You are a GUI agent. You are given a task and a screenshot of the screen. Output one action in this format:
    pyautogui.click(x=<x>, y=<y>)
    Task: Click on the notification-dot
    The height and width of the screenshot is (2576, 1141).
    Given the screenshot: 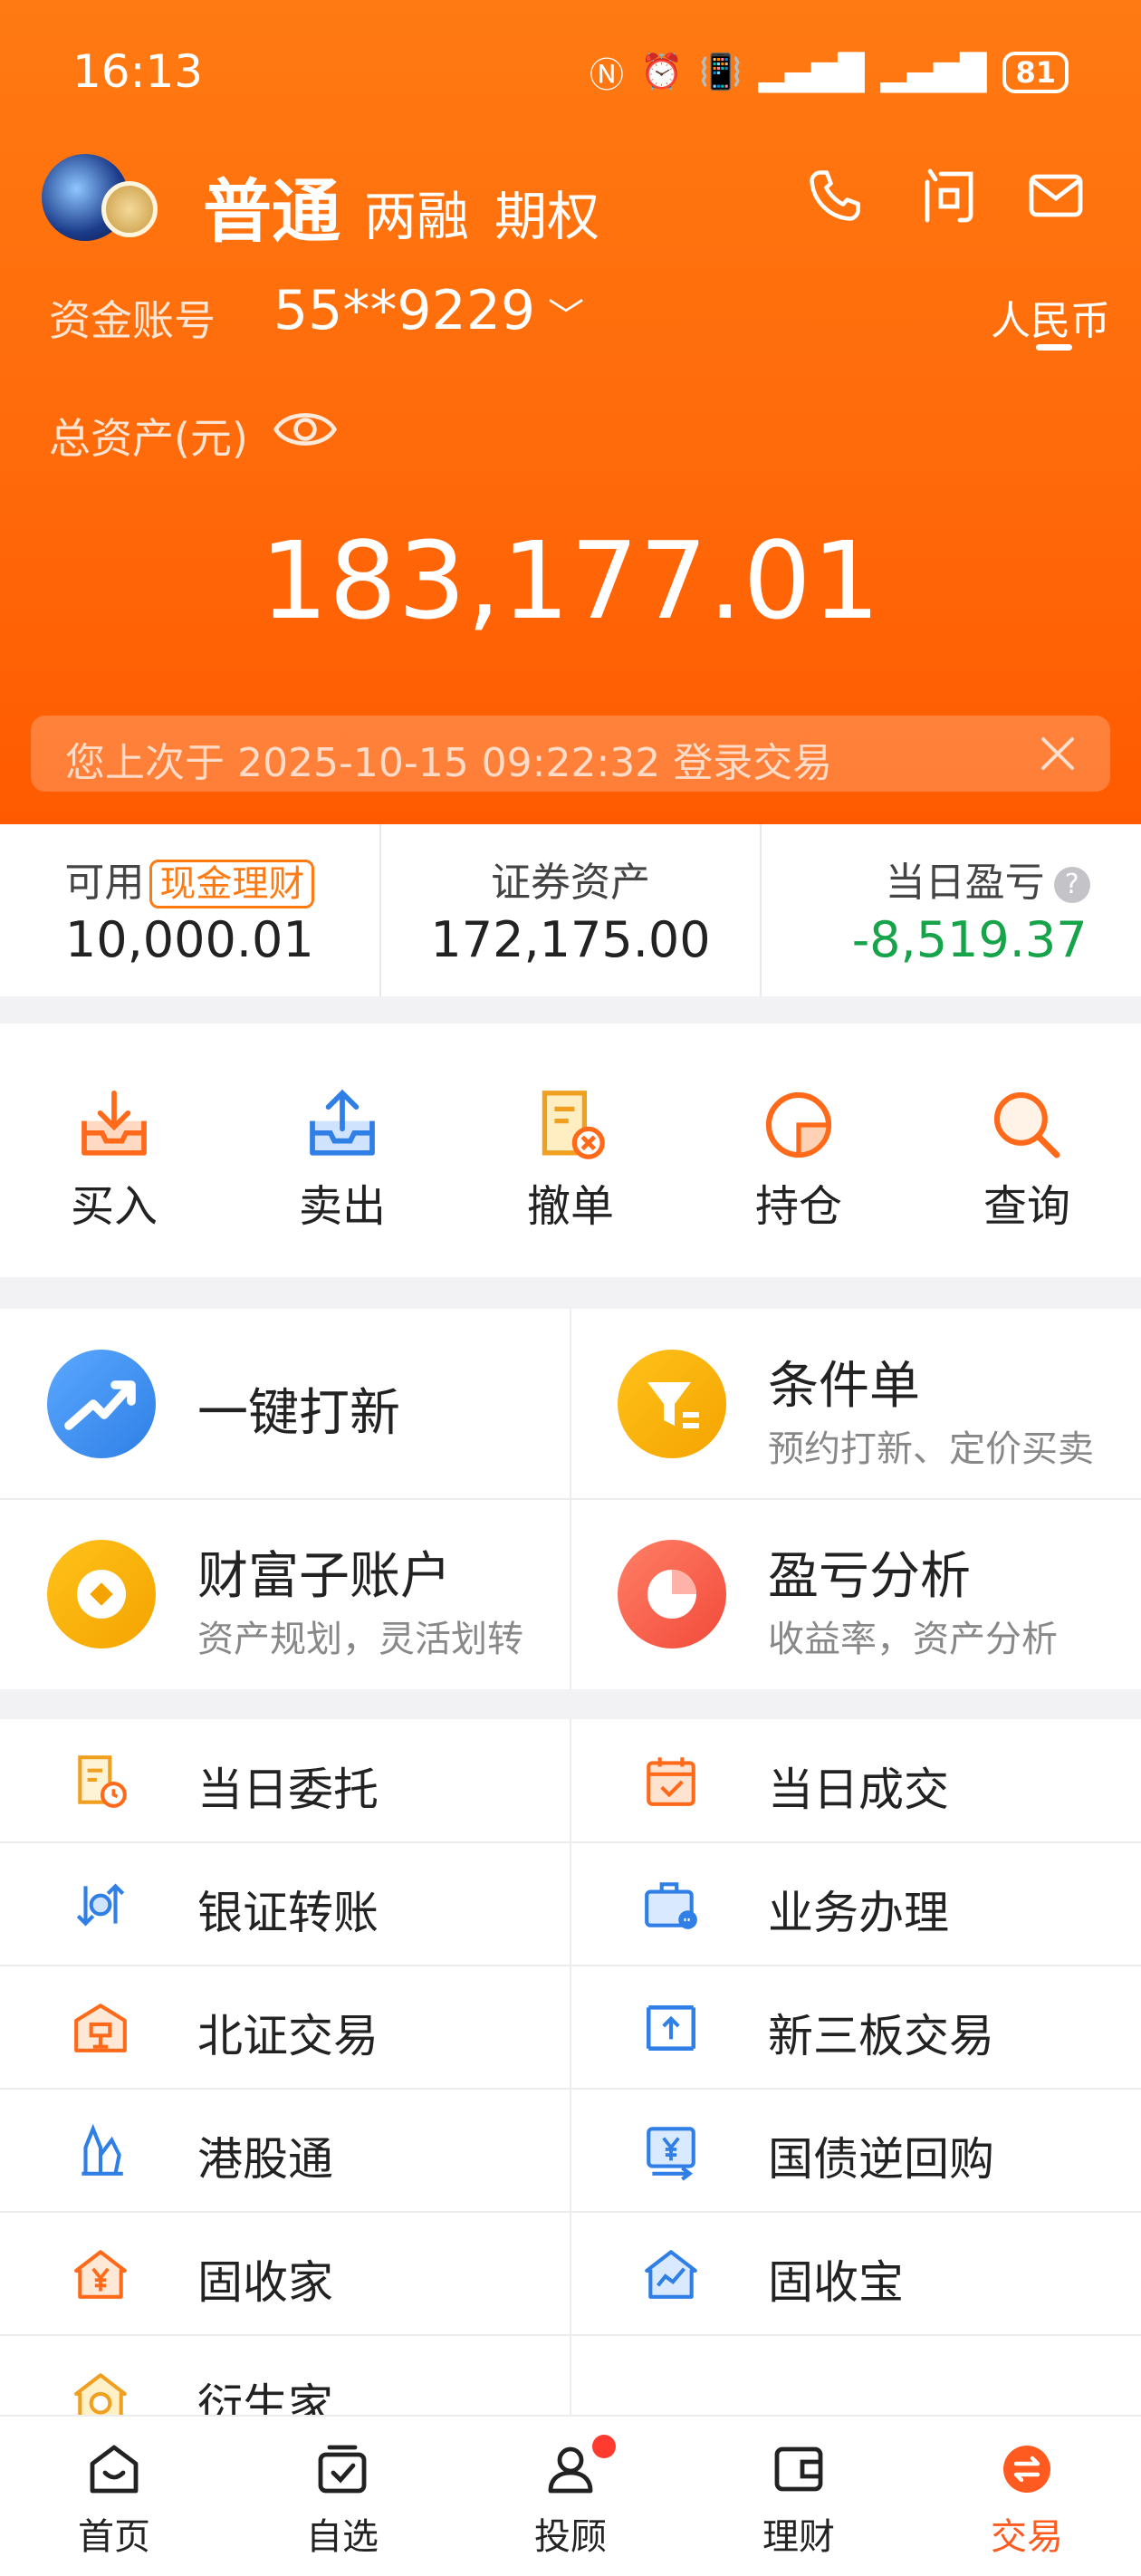 What is the action you would take?
    pyautogui.click(x=604, y=2446)
    